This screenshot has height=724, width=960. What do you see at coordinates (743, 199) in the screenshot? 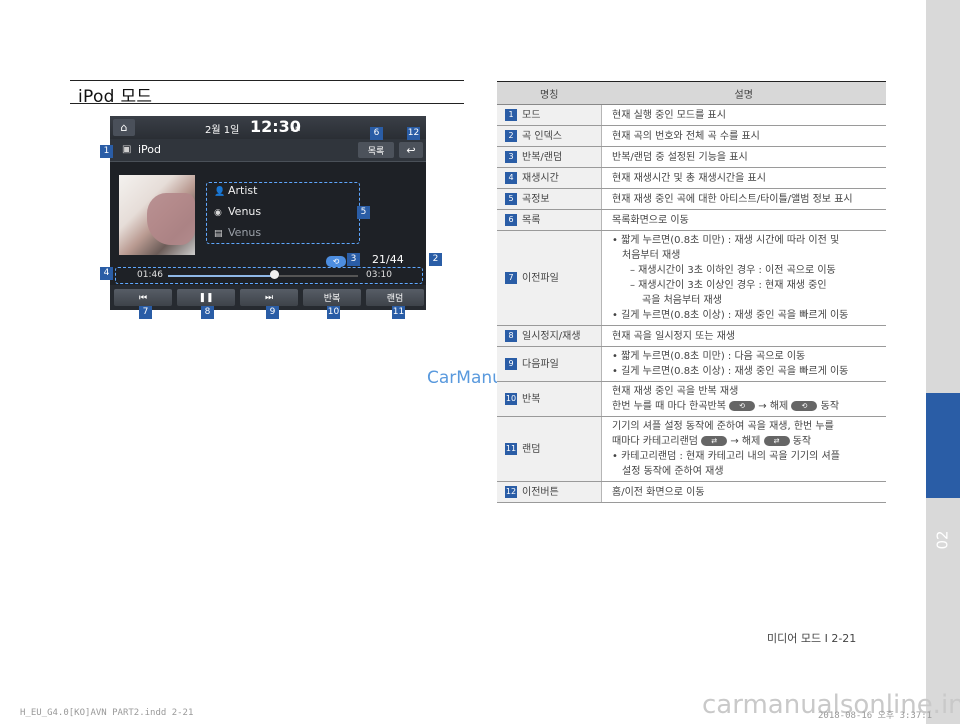
I see `row-description: 현재 재생 중인 곡에 대한 아티스트/타이틀/앨범 정보 표시` at bounding box center [743, 199].